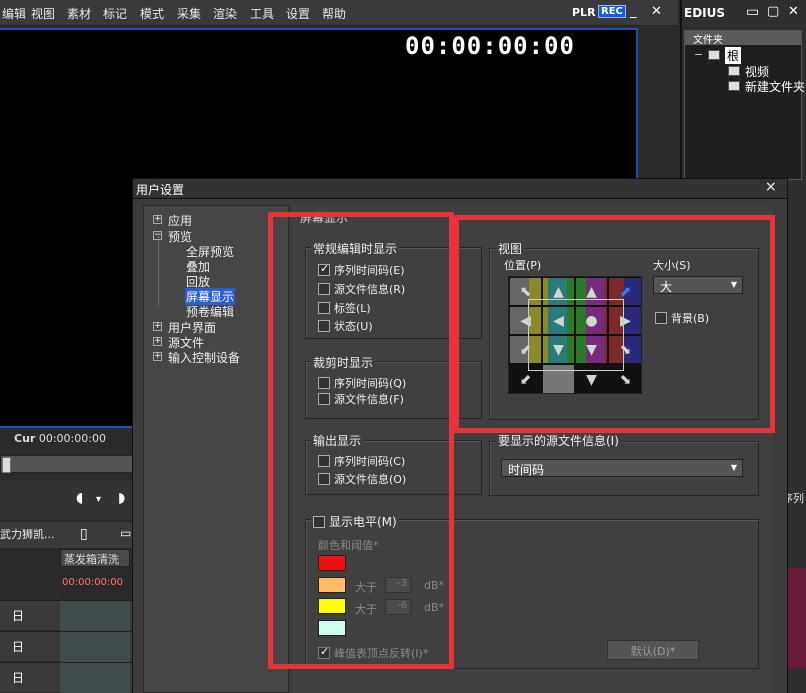  What do you see at coordinates (115, 13) in the screenshot?
I see `menu-marker: 标记` at bounding box center [115, 13].